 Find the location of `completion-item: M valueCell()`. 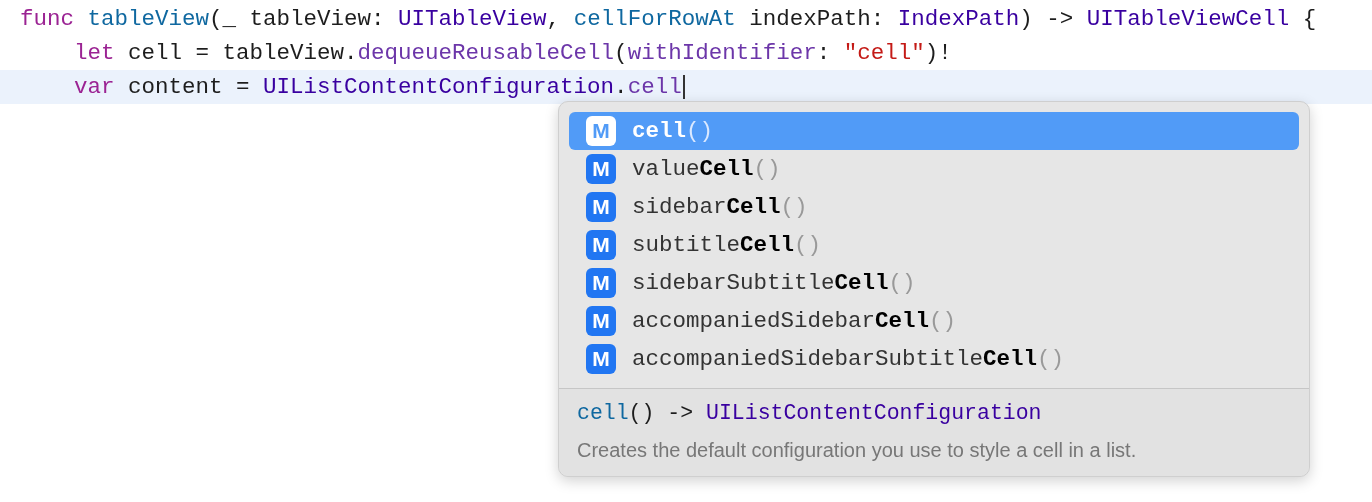

completion-item: M valueCell() is located at coordinates (934, 169).